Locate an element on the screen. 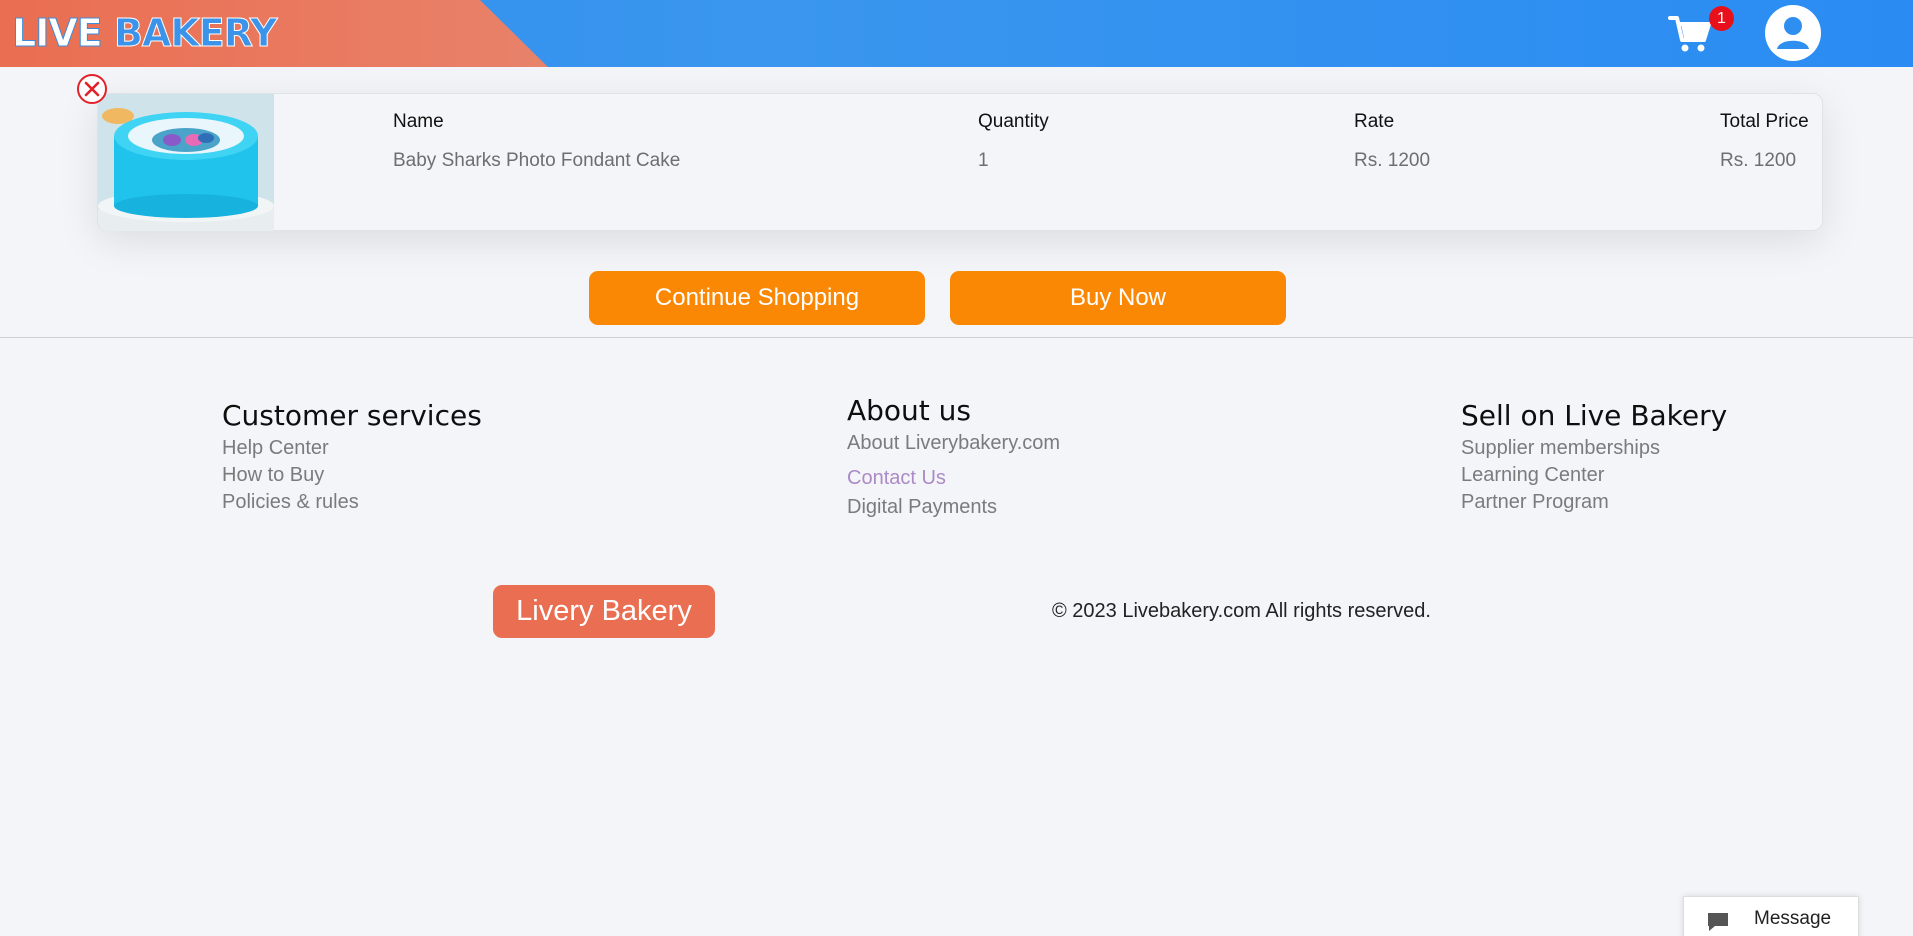 This screenshot has width=1913, height=936. column-header-rate: Rate is located at coordinates (1374, 121).